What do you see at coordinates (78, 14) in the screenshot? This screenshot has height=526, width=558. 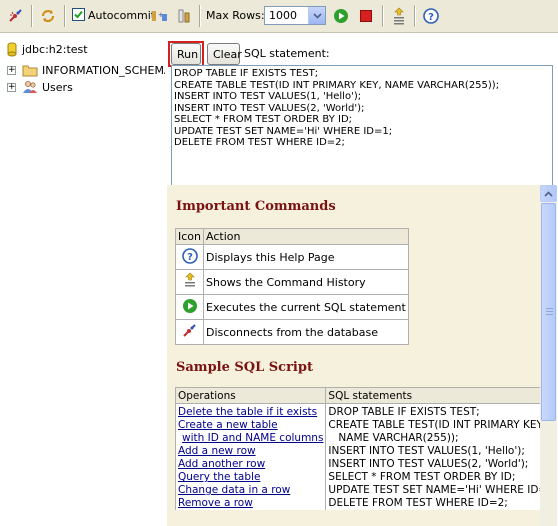 I see `autocommit-checkbox` at bounding box center [78, 14].